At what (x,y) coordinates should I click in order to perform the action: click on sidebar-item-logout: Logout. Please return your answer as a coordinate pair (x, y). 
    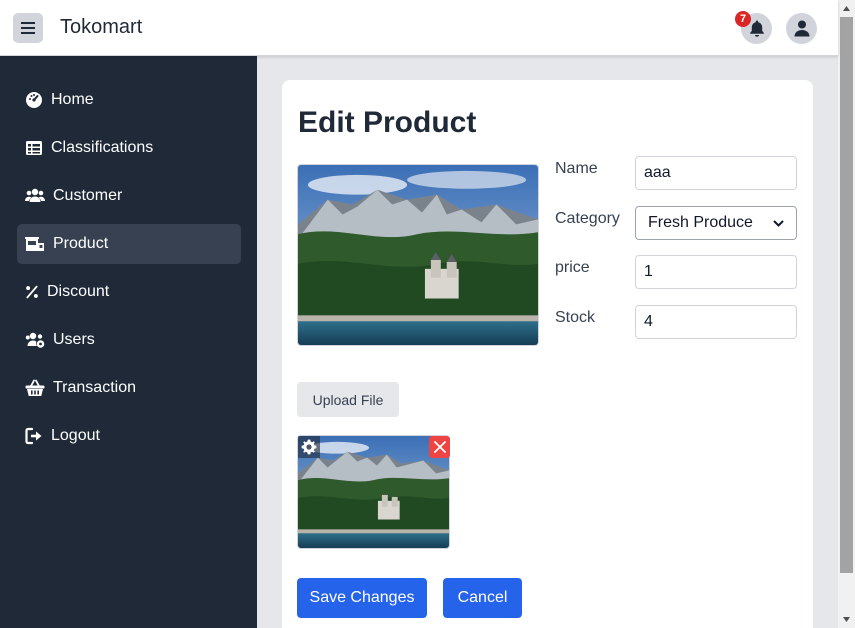
    Looking at the image, I should click on (129, 436).